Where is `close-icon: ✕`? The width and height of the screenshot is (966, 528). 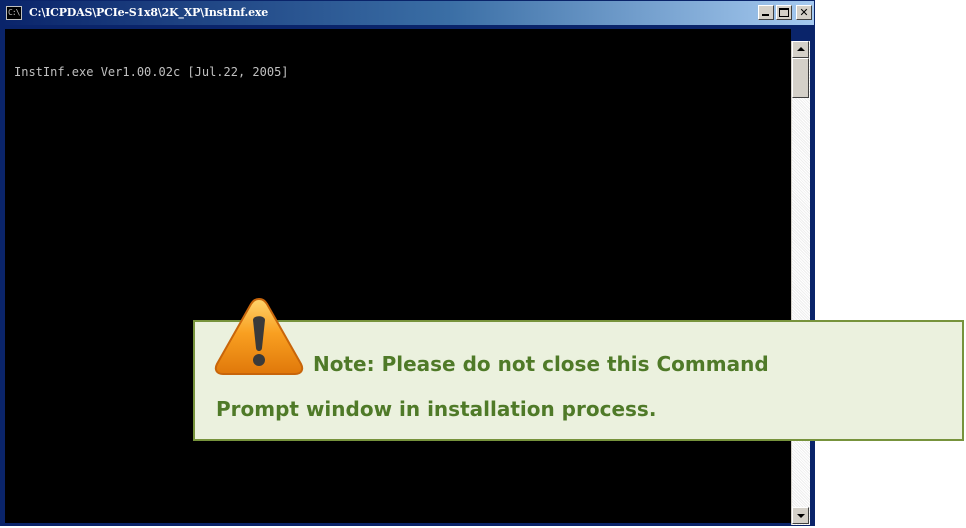
close-icon: ✕ is located at coordinates (804, 12).